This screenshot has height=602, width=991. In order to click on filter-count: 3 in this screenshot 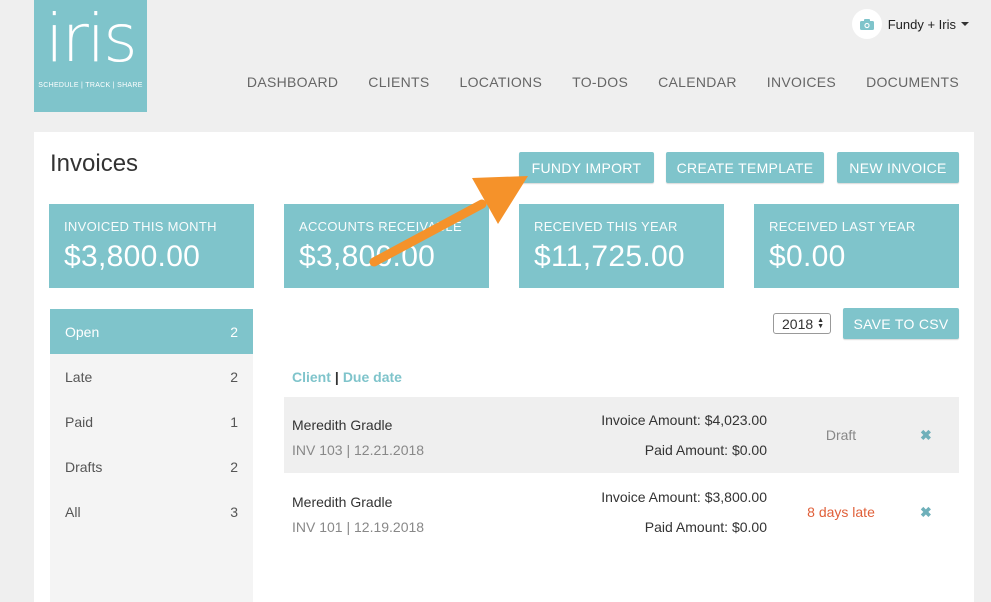, I will do `click(234, 511)`.